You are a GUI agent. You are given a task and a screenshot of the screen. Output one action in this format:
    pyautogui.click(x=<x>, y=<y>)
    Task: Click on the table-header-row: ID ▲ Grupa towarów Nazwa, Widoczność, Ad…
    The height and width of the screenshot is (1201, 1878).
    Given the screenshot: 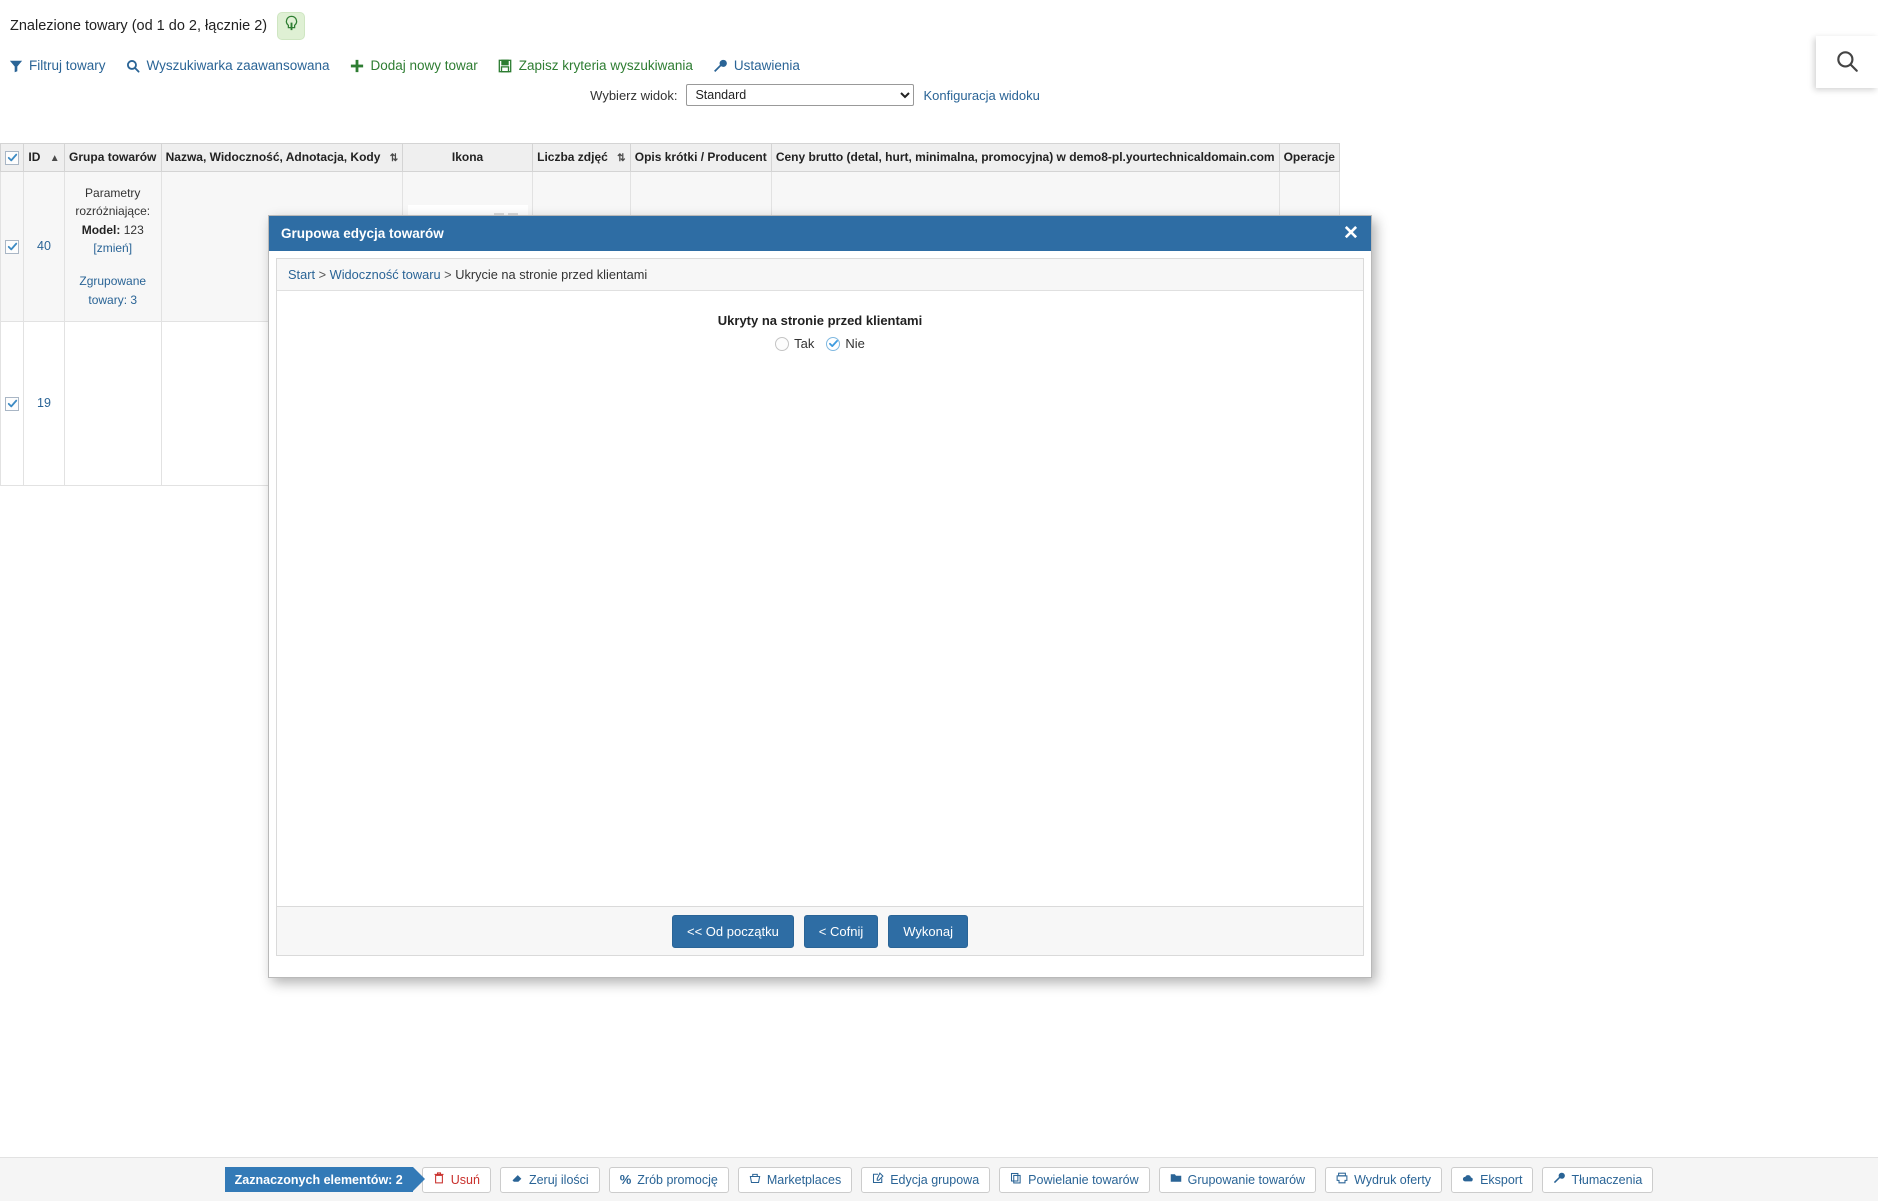 What is the action you would take?
    pyautogui.click(x=670, y=157)
    